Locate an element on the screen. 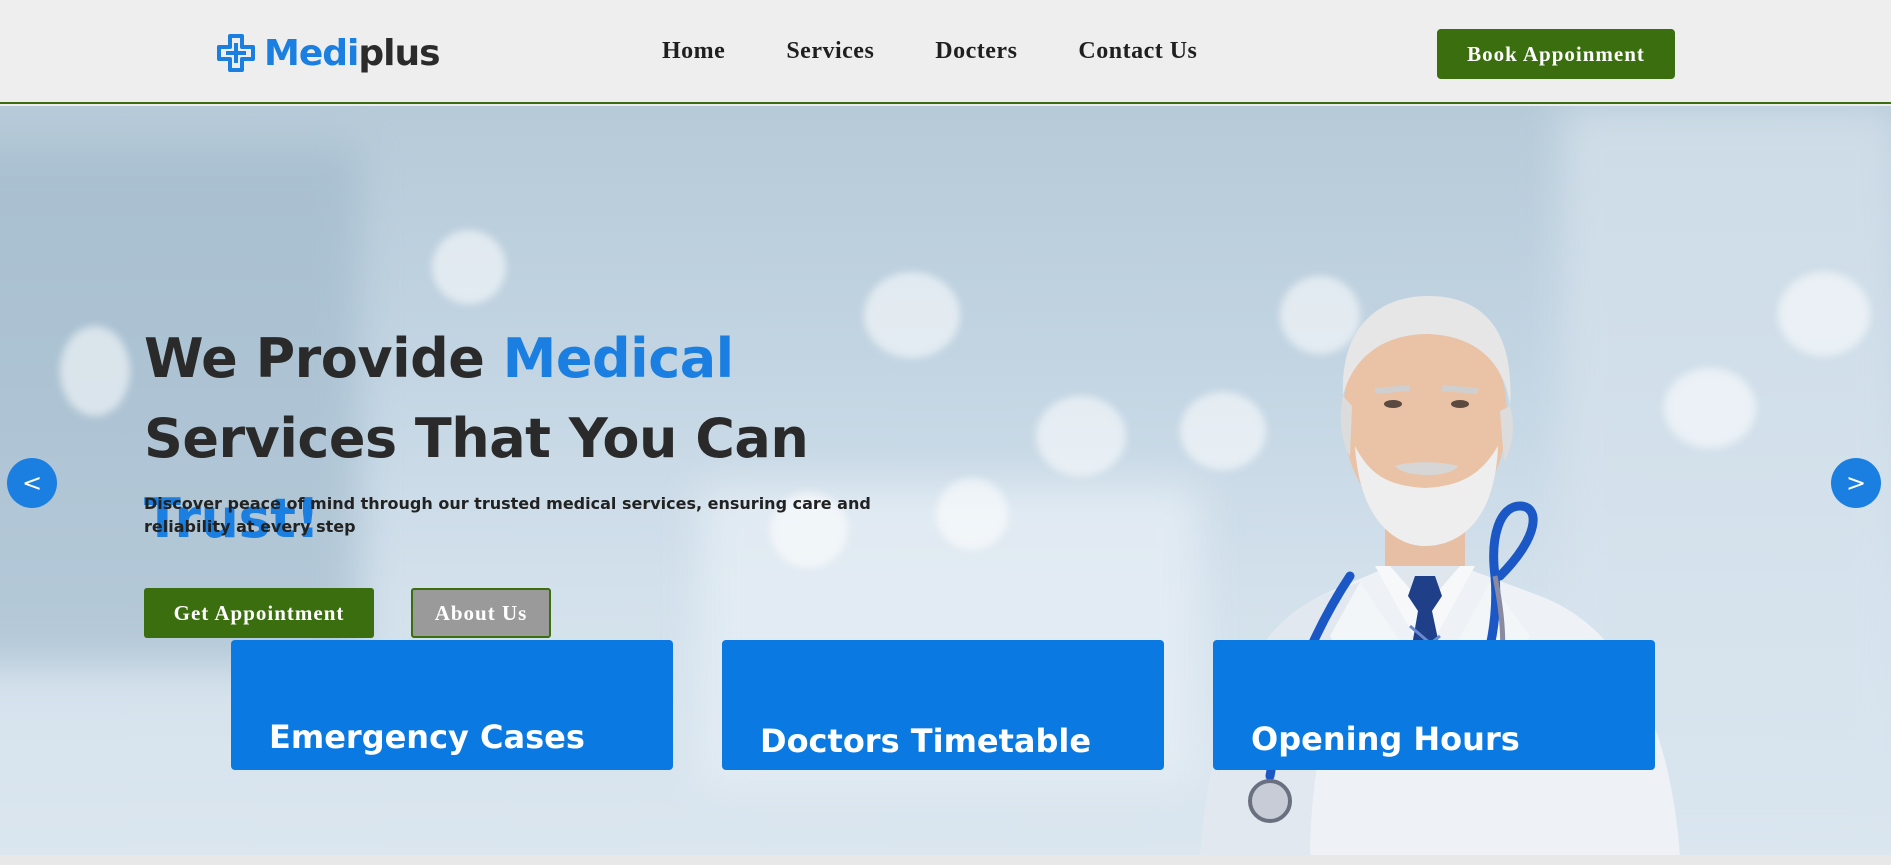 This screenshot has width=1891, height=865. doctors-timetable-card: Doctors Timetable is located at coordinates (943, 705).